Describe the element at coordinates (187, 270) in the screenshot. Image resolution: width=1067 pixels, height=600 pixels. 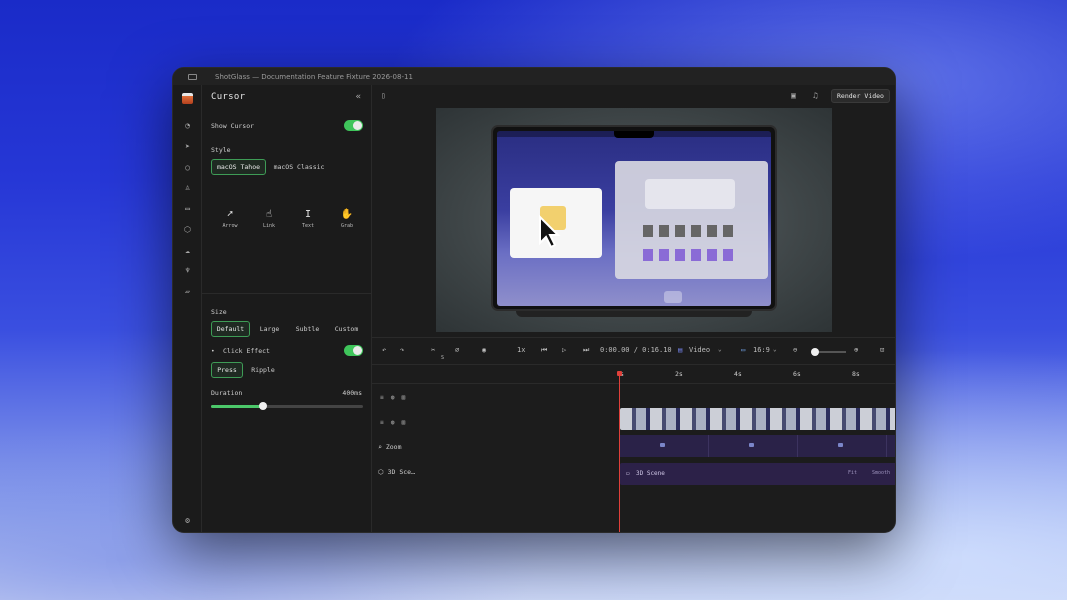
I see `microphone-icon: ♆` at that location.